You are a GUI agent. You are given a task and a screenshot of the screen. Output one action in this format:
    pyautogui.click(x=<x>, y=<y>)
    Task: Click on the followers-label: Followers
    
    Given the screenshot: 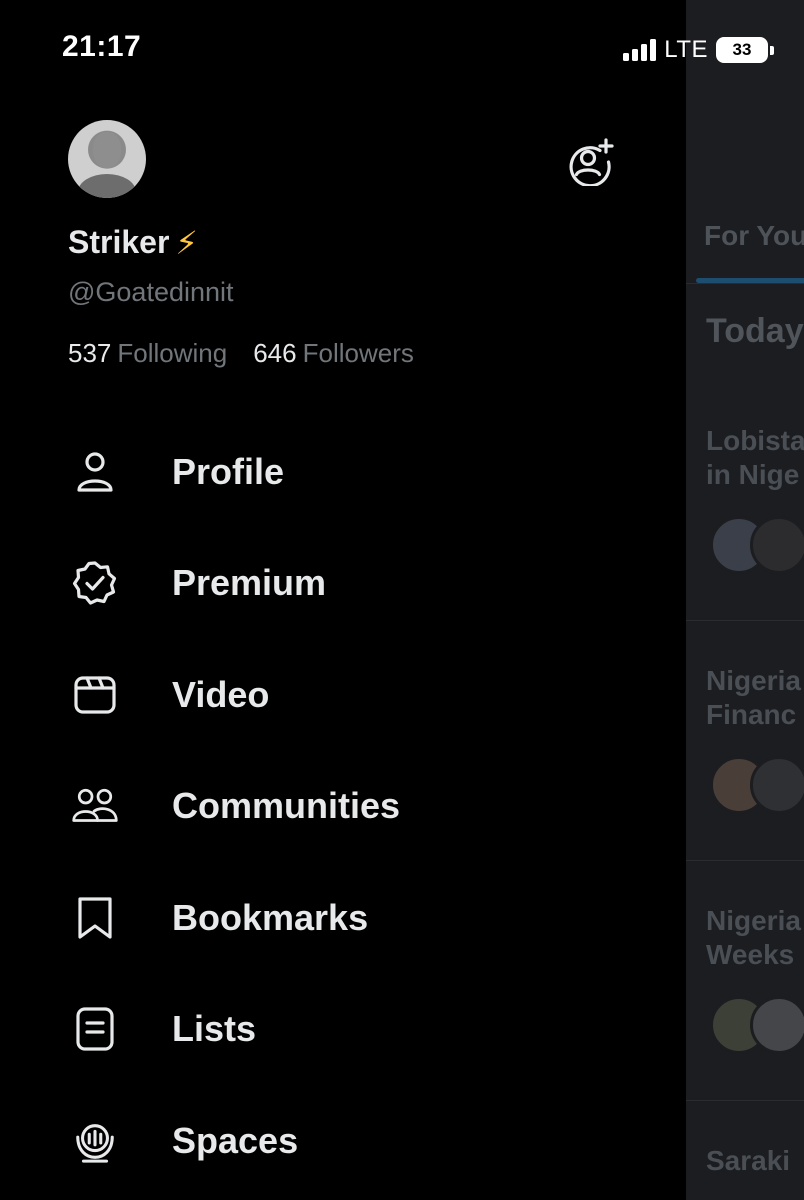 What is the action you would take?
    pyautogui.click(x=358, y=353)
    